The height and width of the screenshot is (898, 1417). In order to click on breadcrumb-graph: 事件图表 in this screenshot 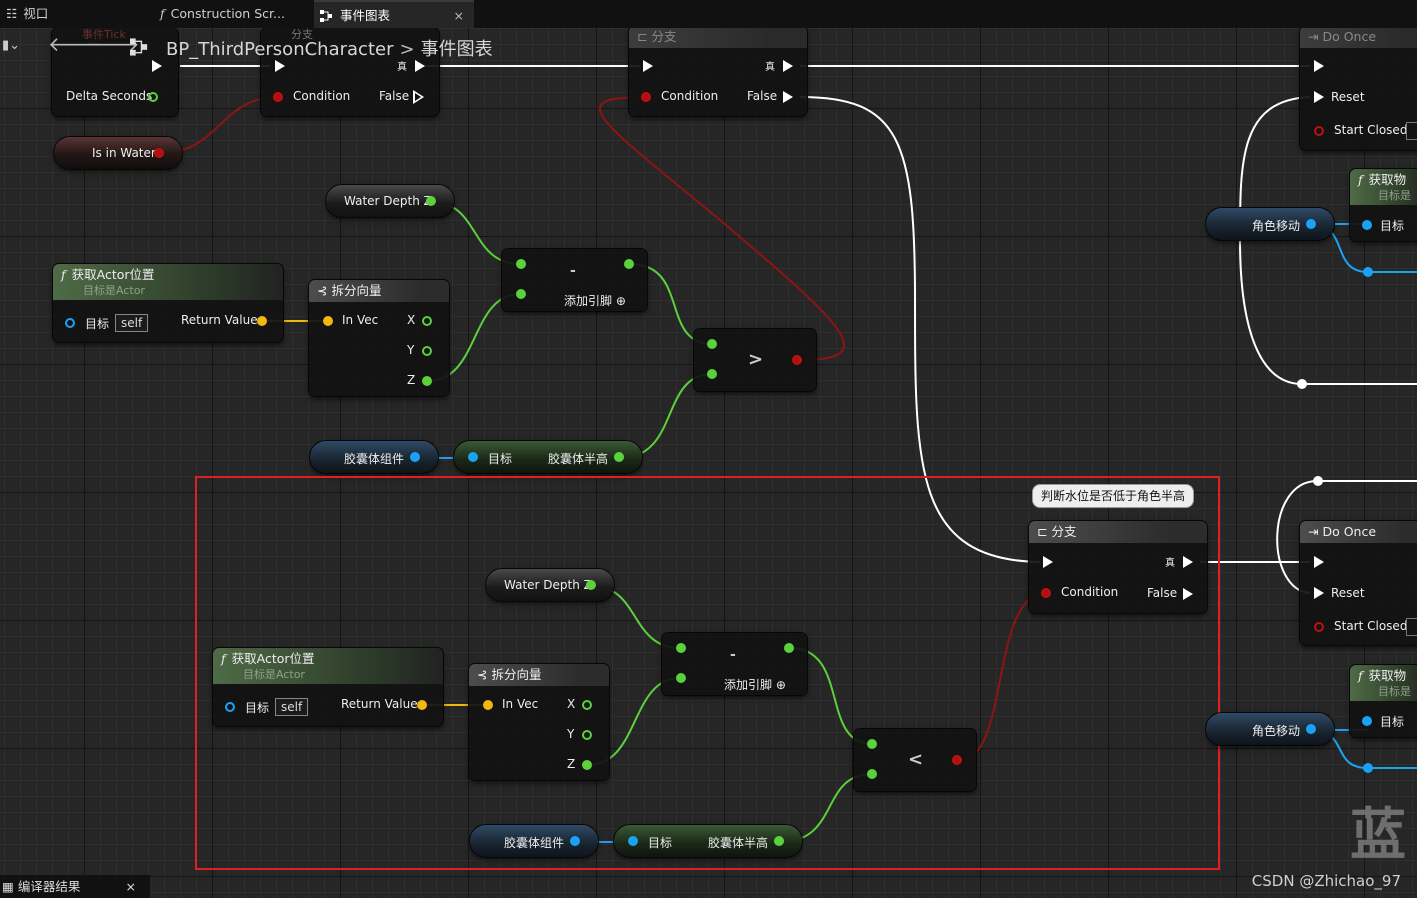, I will do `click(457, 49)`.